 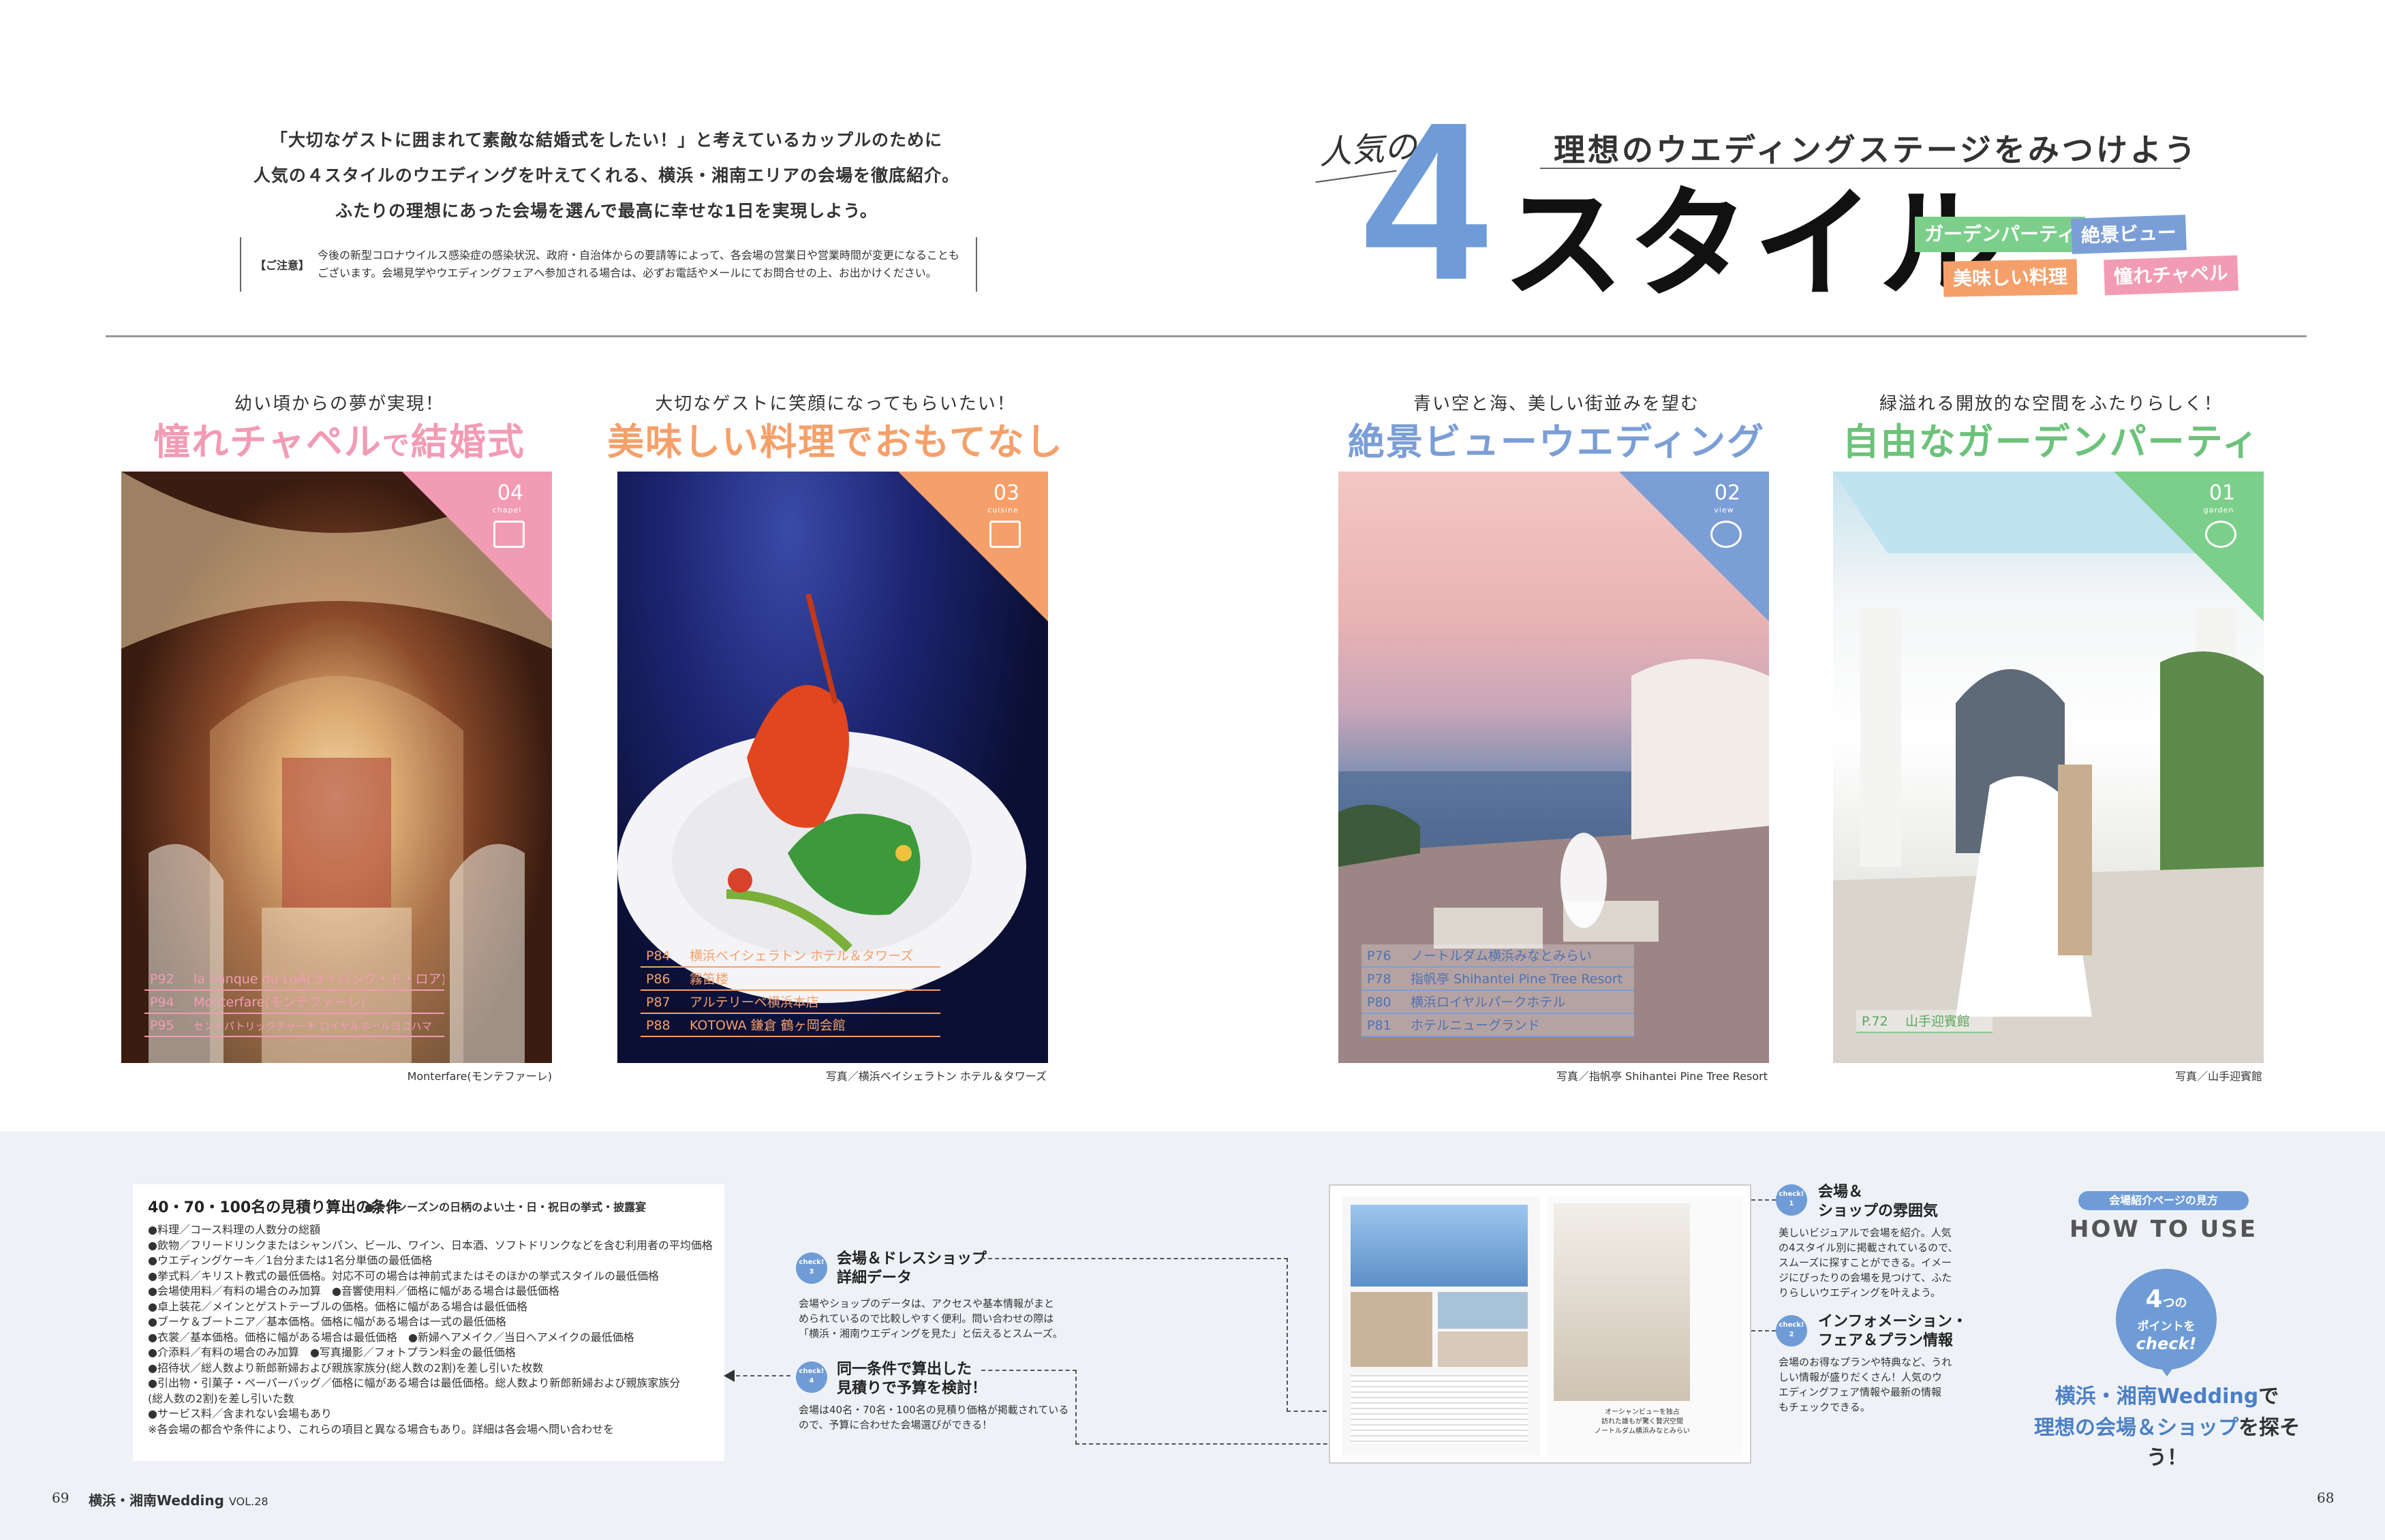 I want to click on page-number: P94, so click(x=162, y=1002).